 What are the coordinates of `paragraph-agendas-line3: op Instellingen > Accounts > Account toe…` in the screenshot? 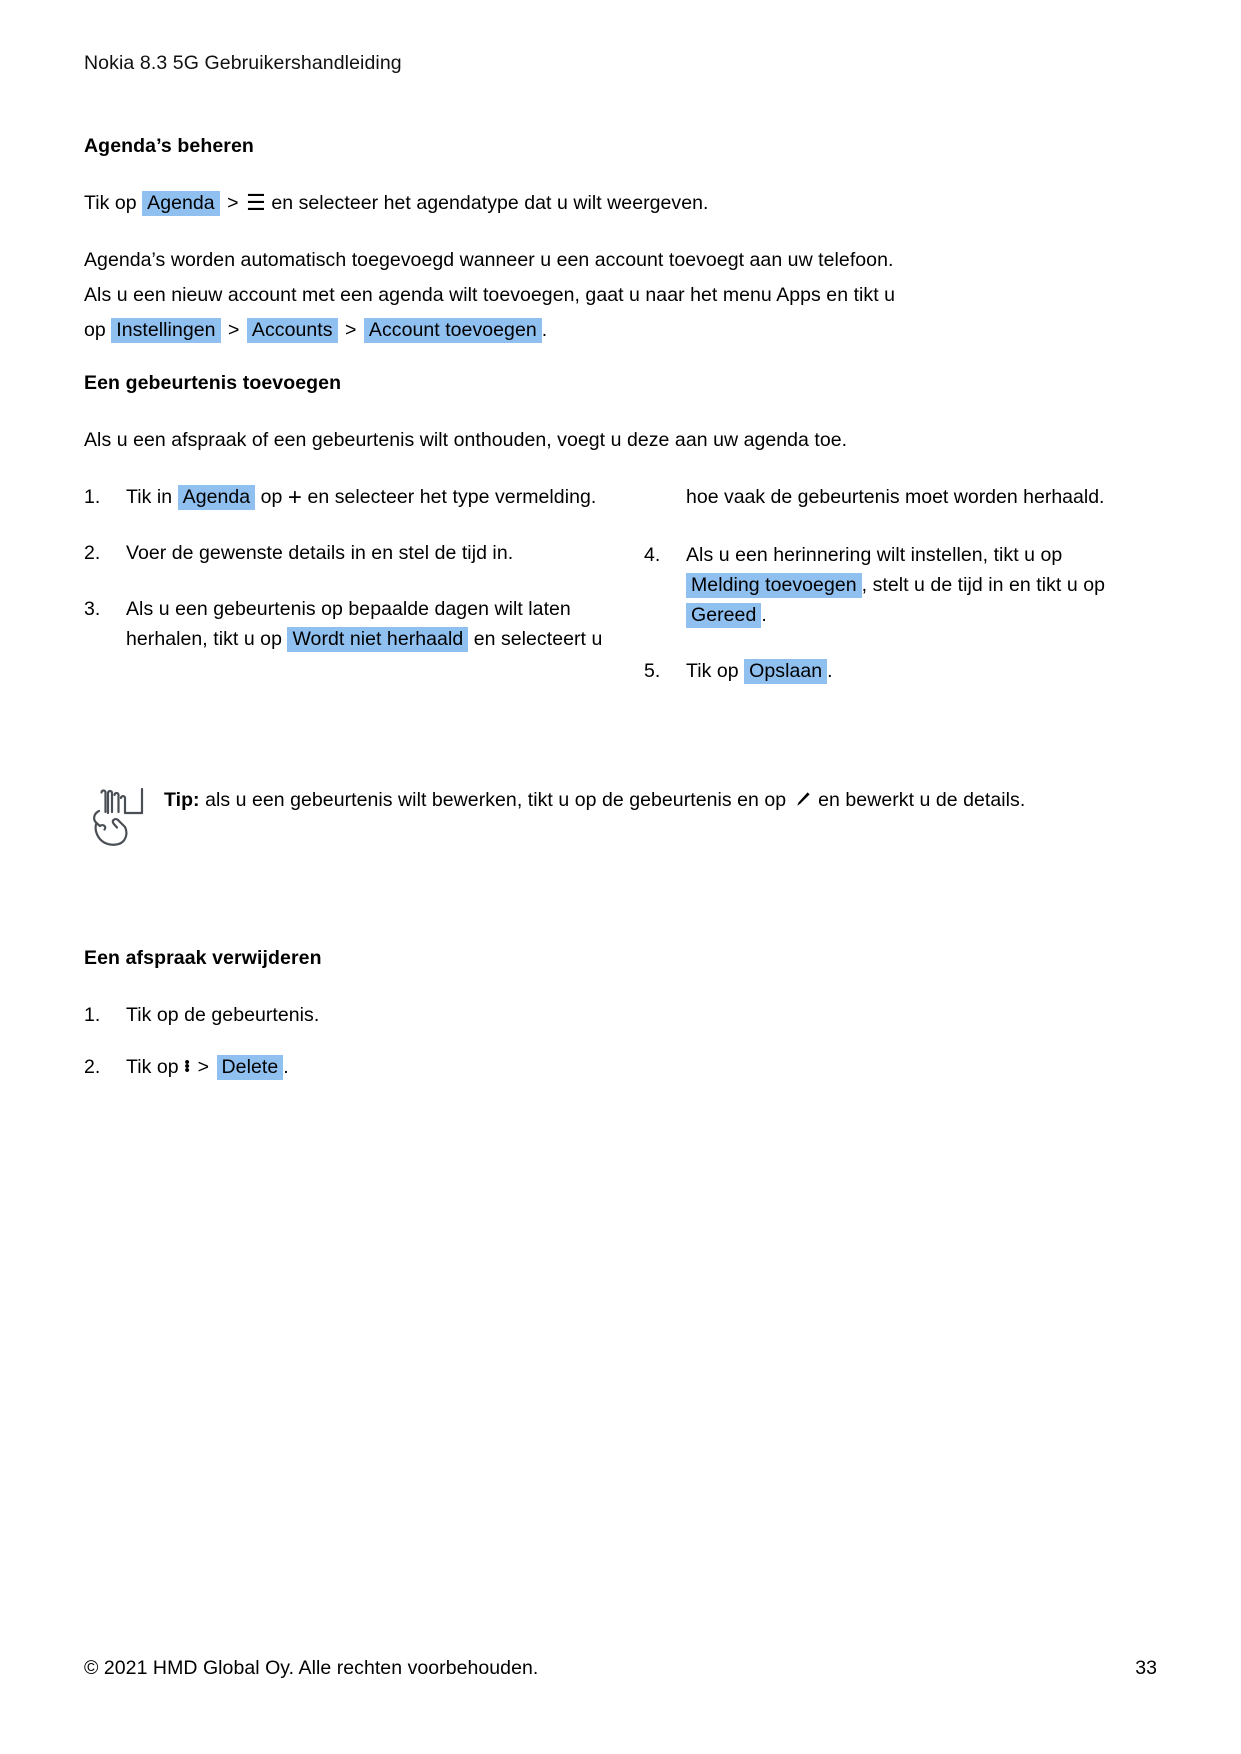 It's located at (621, 330).